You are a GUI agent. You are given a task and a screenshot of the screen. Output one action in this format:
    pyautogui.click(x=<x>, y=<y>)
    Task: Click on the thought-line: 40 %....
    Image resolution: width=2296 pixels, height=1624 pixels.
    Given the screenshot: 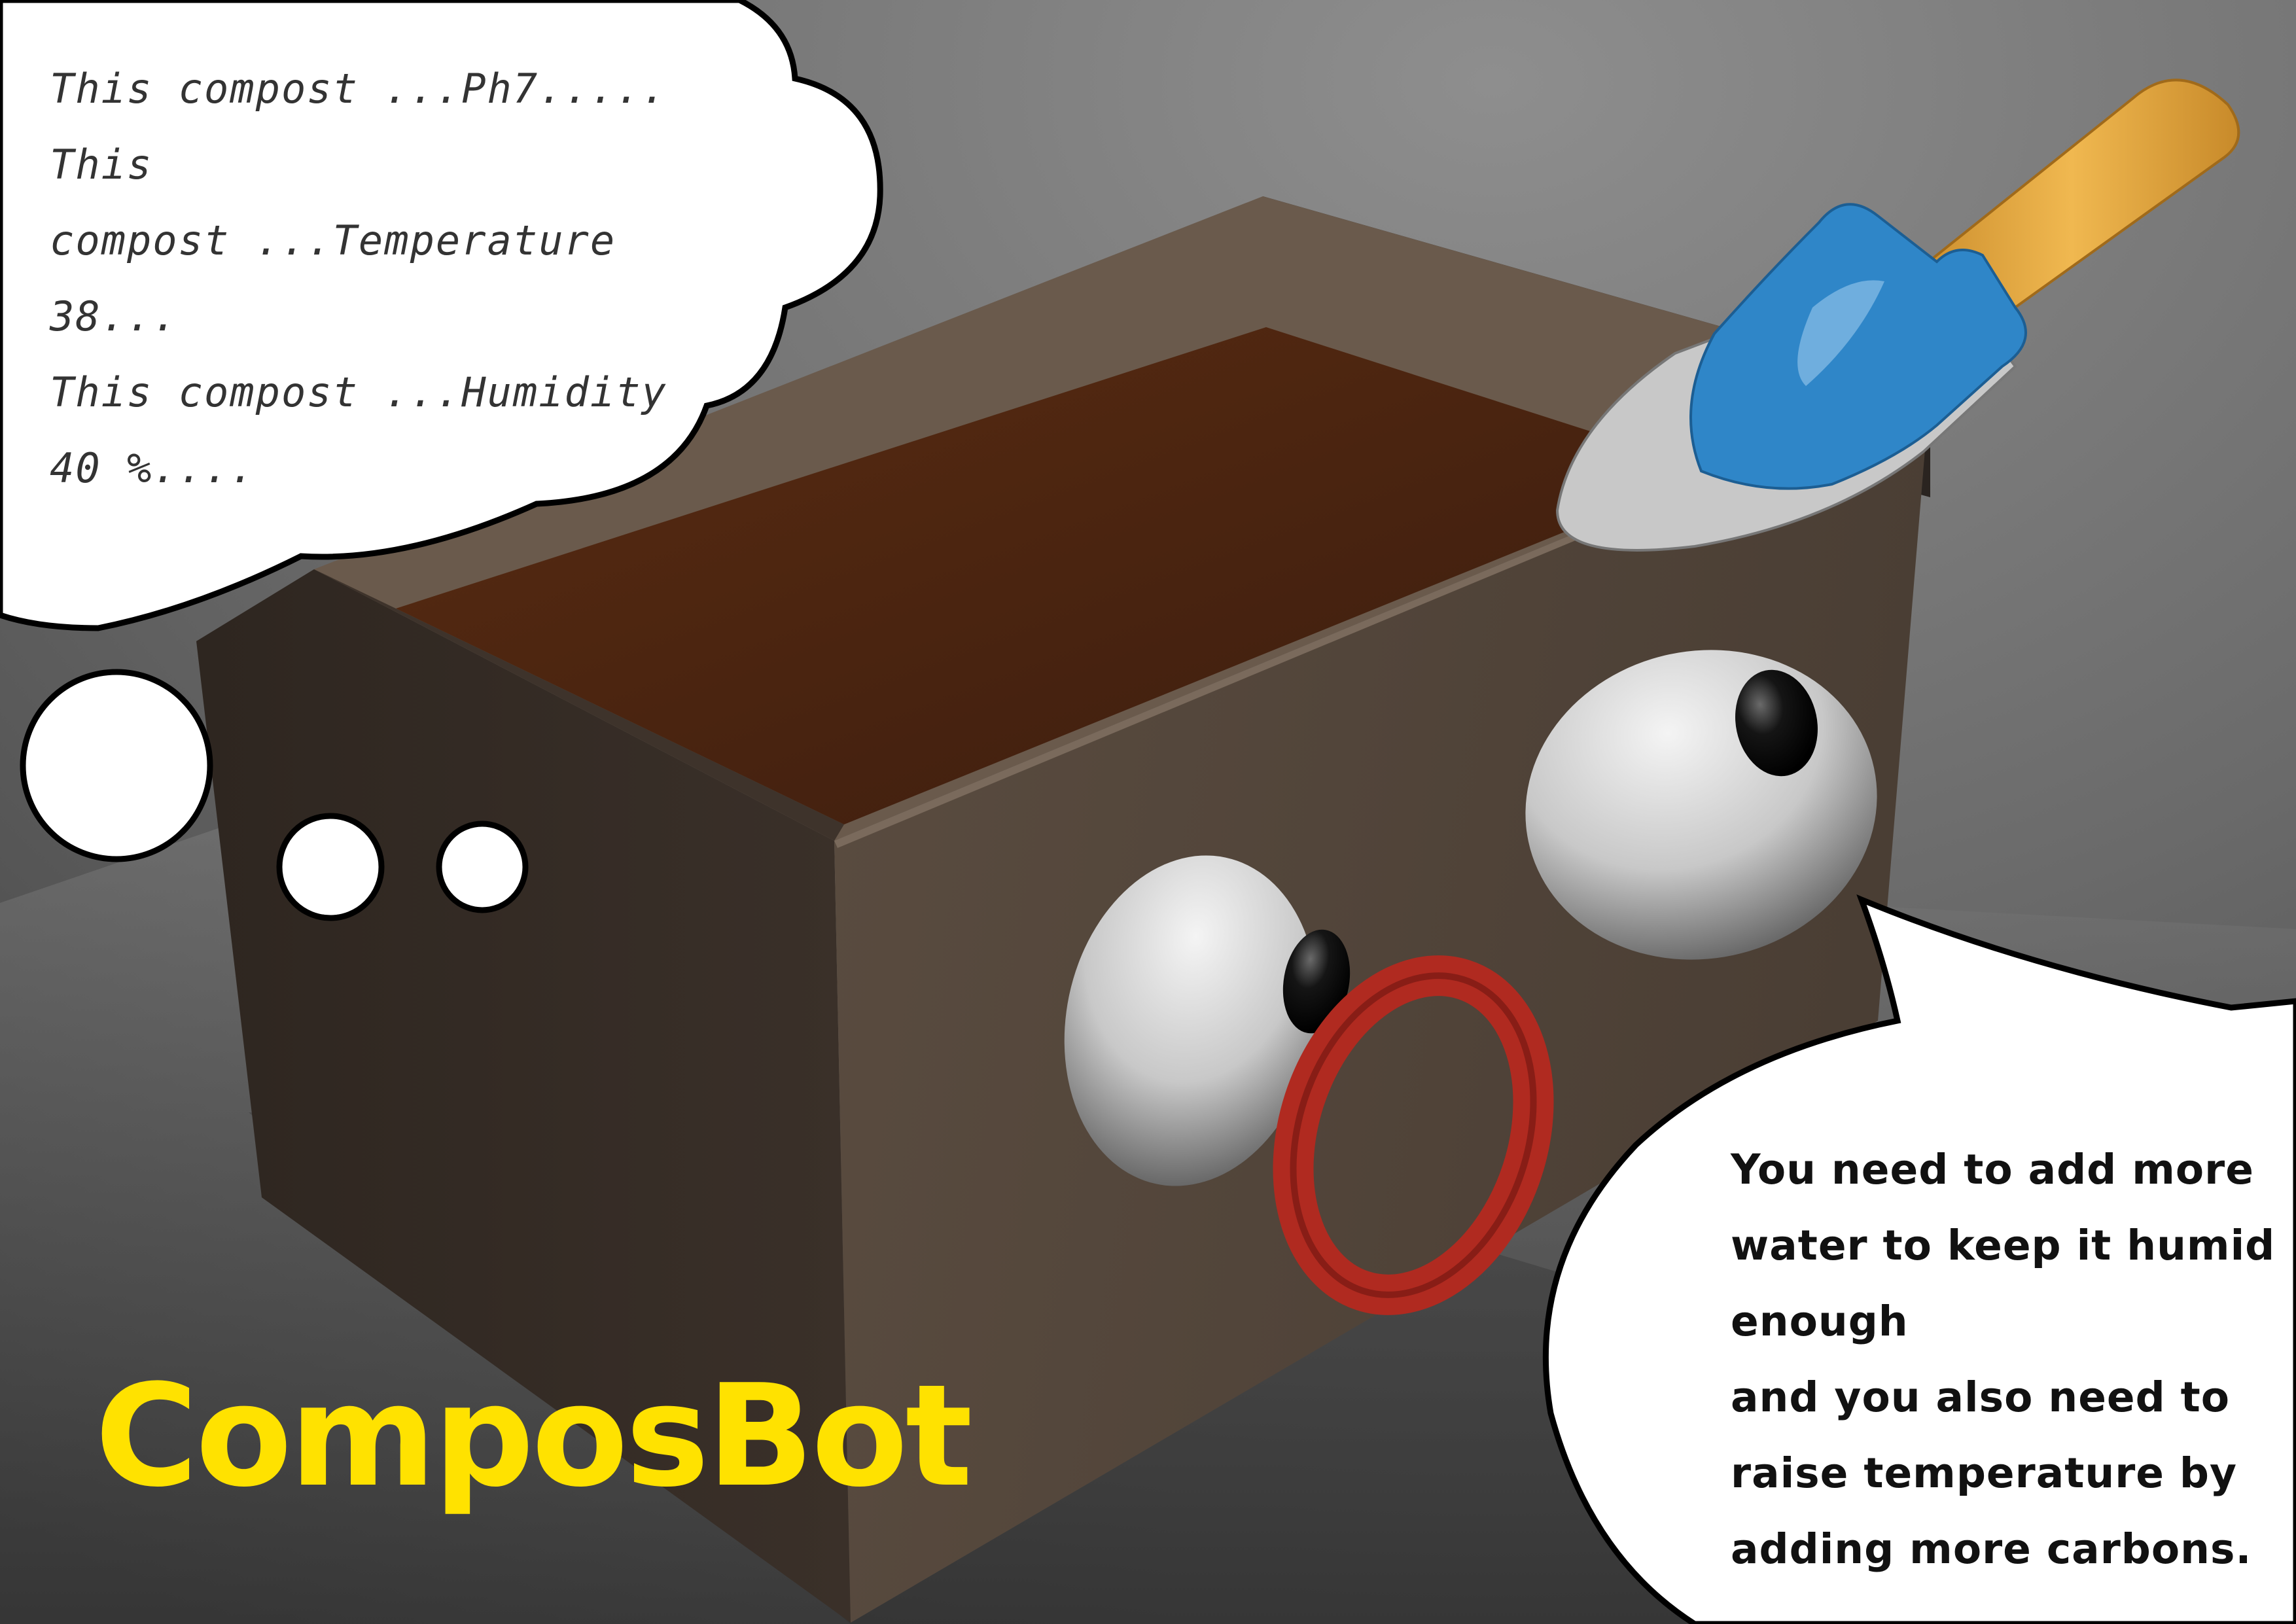 What is the action you would take?
    pyautogui.click(x=153, y=468)
    